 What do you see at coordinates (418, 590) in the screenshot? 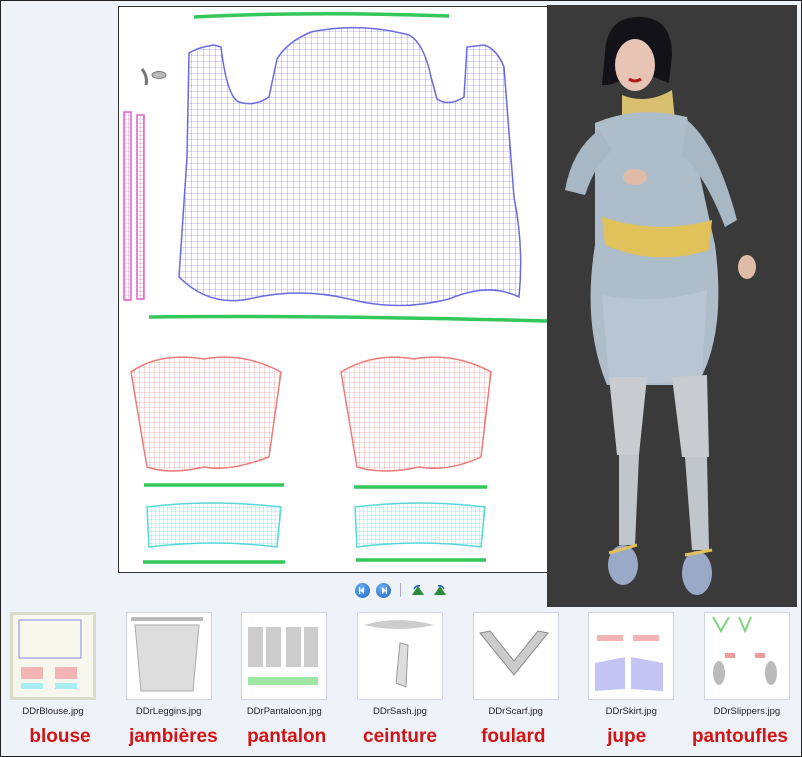
I see `rotate-left-icon` at bounding box center [418, 590].